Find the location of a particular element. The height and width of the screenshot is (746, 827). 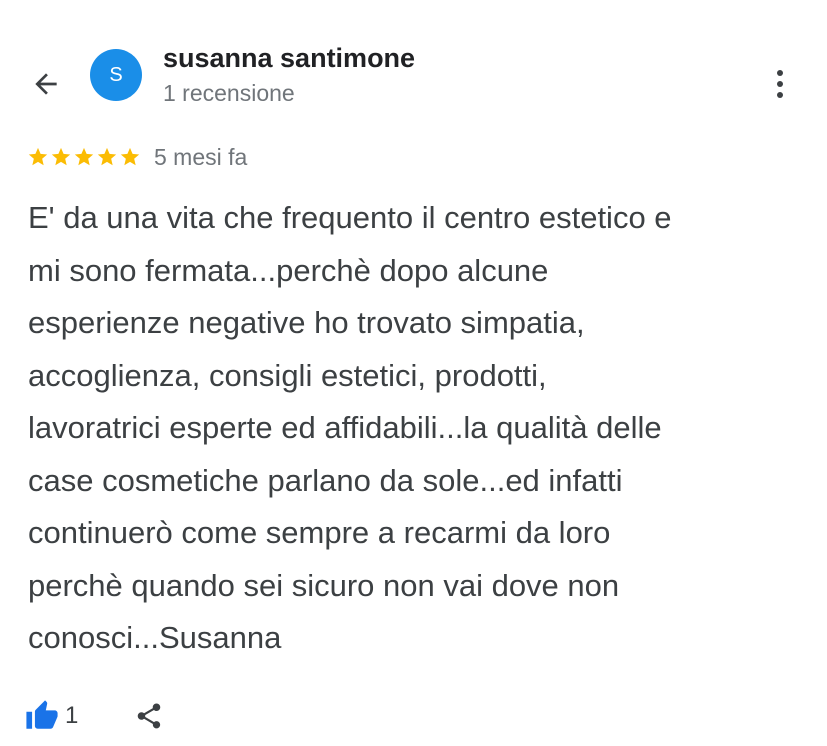

review-text-line: mi sono fermata...perchè dopo alcune is located at coordinates (288, 270).